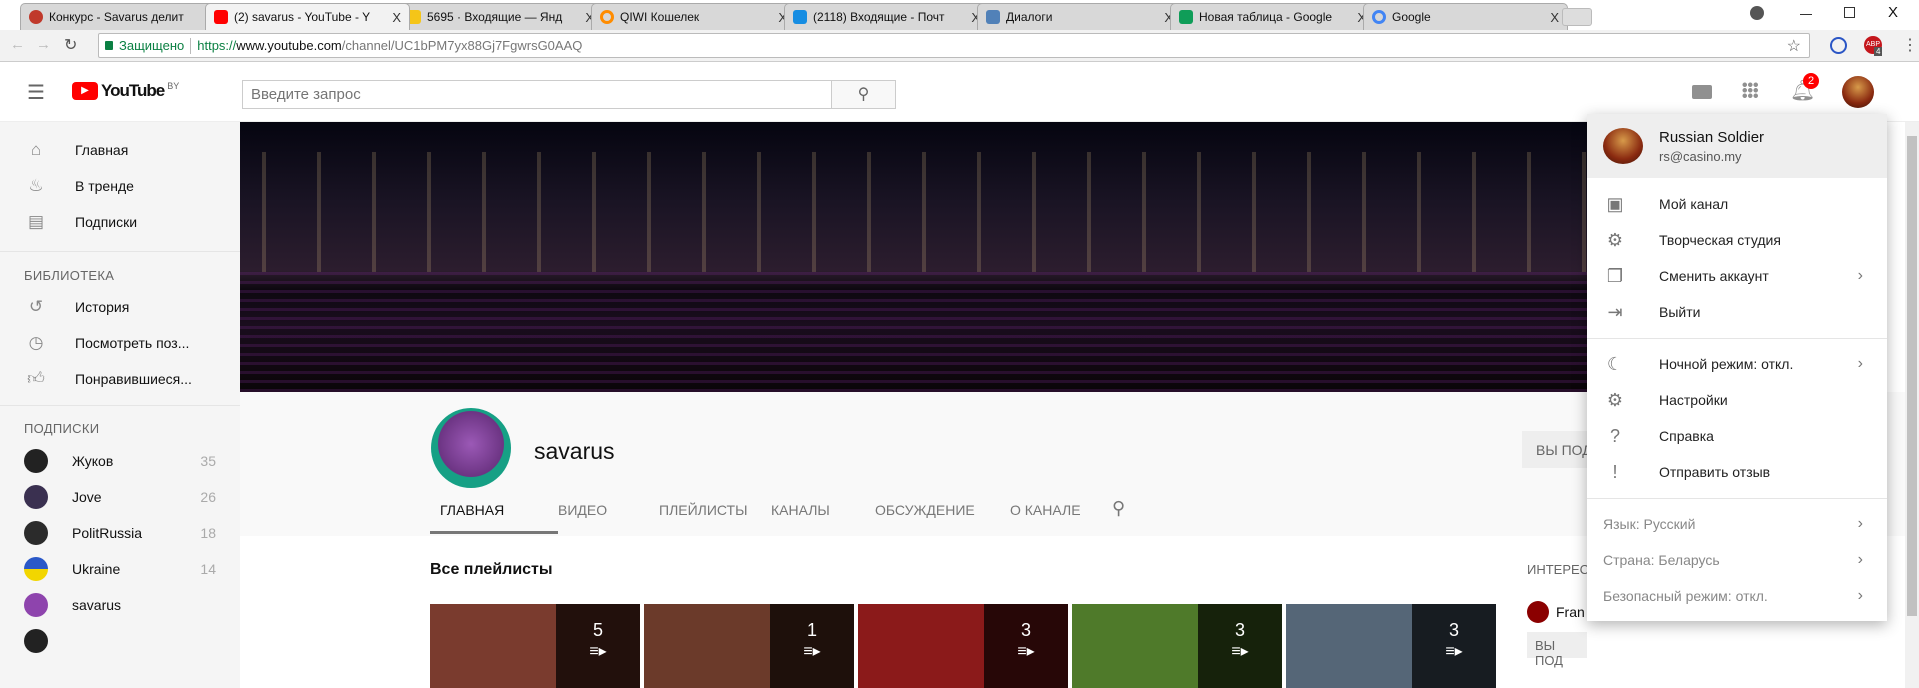 Image resolution: width=1919 pixels, height=688 pixels. What do you see at coordinates (1557, 650) in the screenshot?
I see `related-subscribe-button: ВЫ ПОД` at bounding box center [1557, 650].